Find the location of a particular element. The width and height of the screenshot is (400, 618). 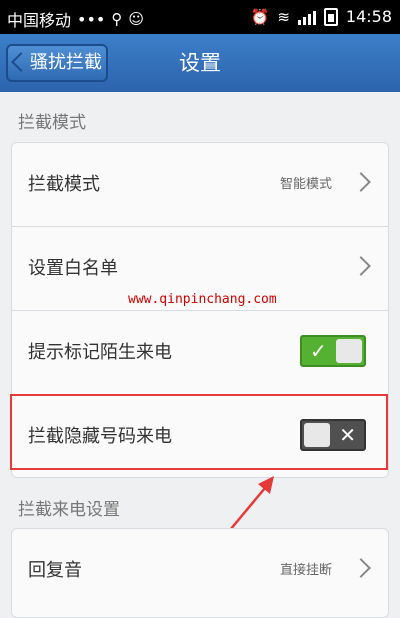

setting-row-mark-stranger: 提示标记陌生来电 ✓ is located at coordinates (200, 352).